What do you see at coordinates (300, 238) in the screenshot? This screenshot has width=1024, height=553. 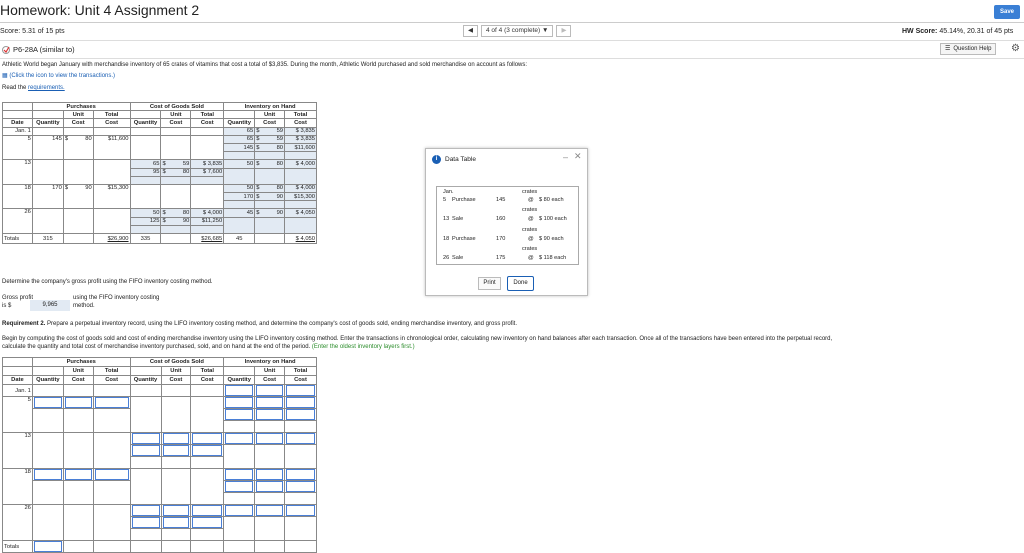 I see `cell: $ 4,050` at bounding box center [300, 238].